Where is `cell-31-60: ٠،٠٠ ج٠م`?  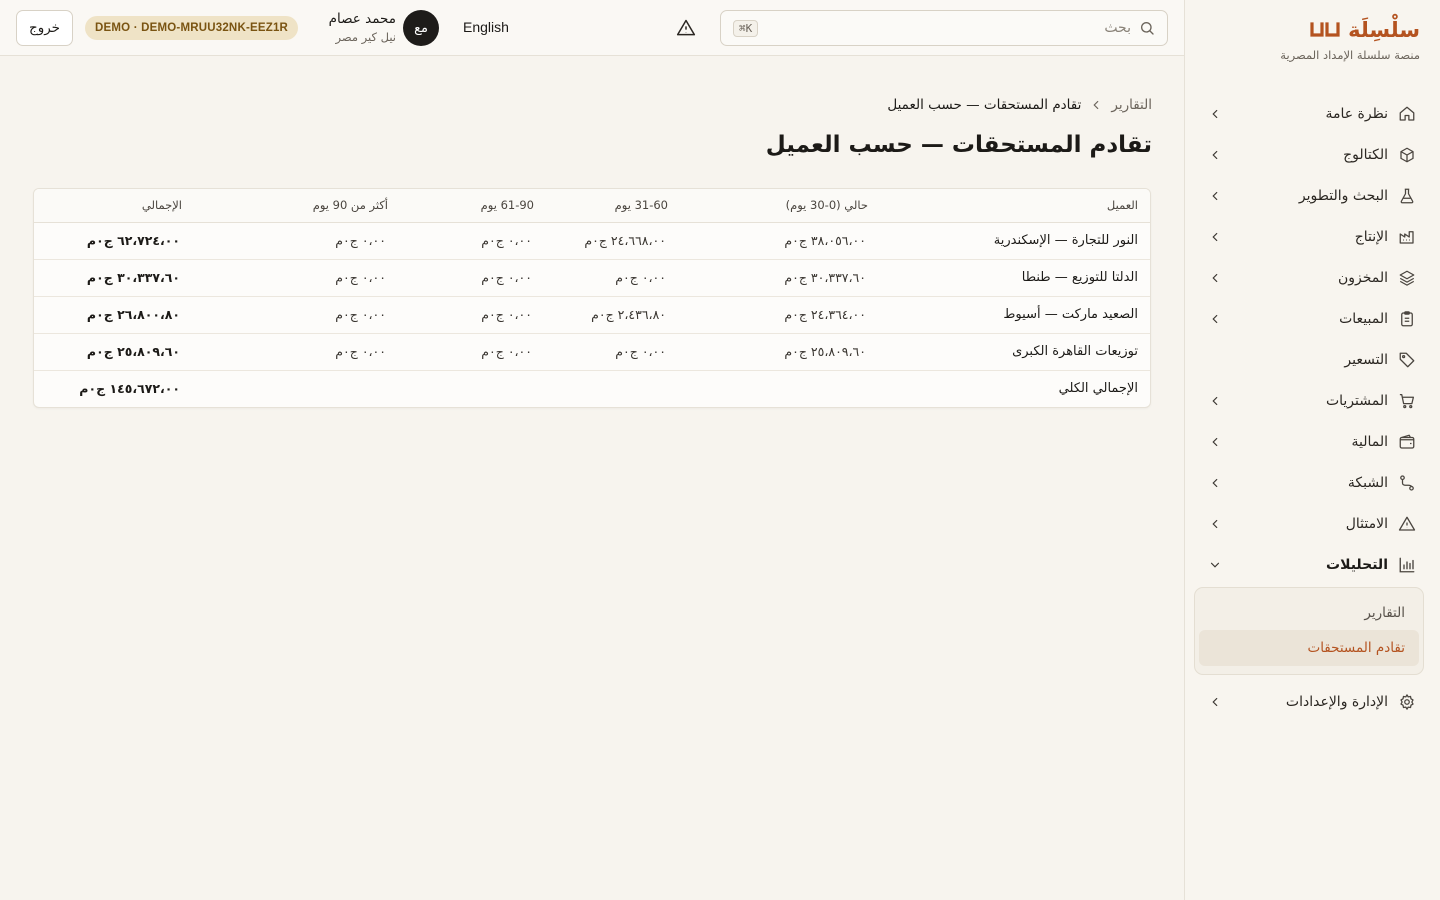
cell-31-60: ٠،٠٠ ج٠م is located at coordinates (613, 352).